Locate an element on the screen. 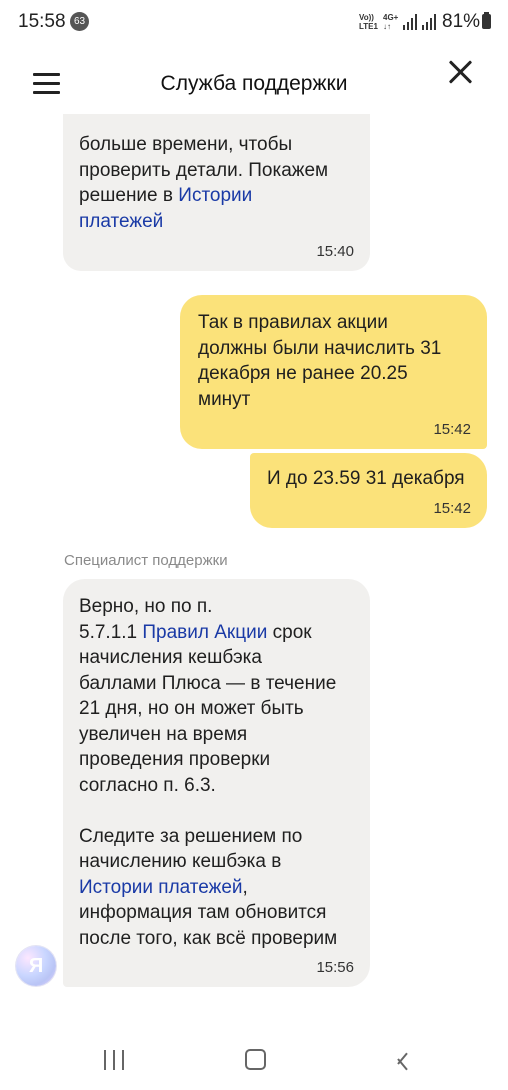  status-time: 15:58 is located at coordinates (42, 21).